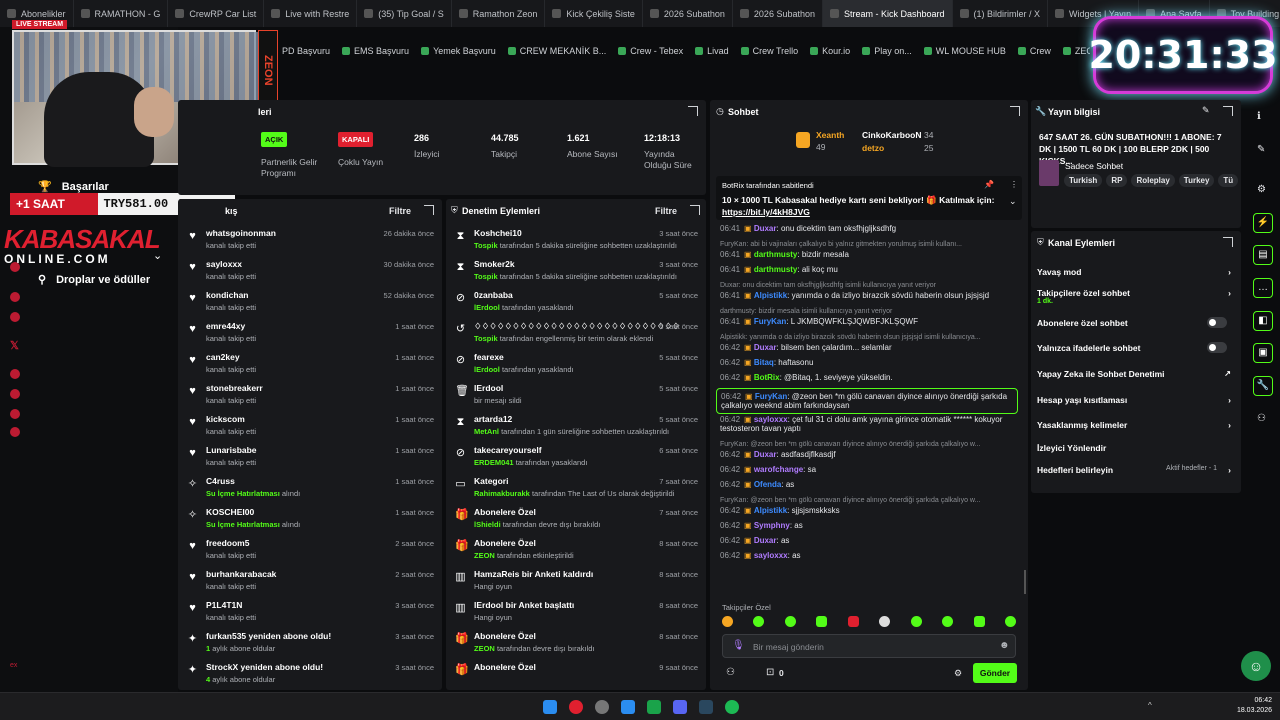 The width and height of the screenshot is (1280, 720). Describe the element at coordinates (869, 646) in the screenshot. I see `chat-input: 🎙 Bir mesaj gönderin ☻` at that location.